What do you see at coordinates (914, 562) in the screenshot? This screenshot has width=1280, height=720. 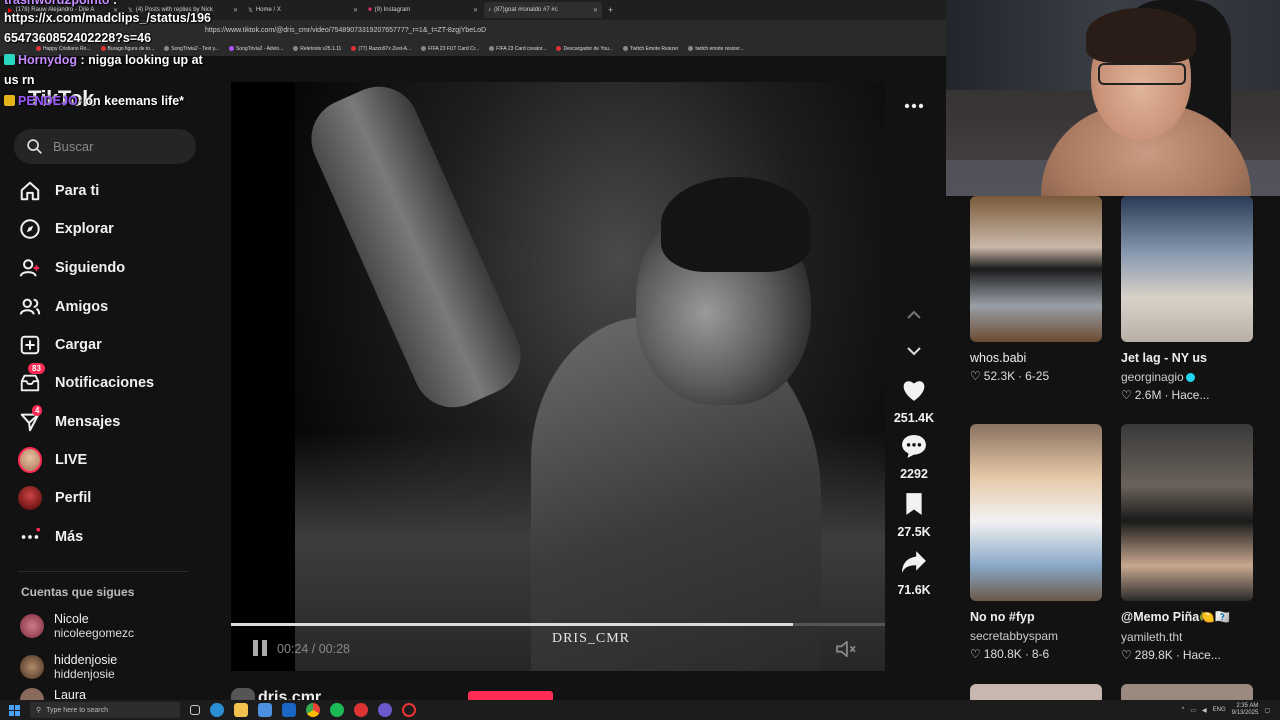 I see `share-icon` at bounding box center [914, 562].